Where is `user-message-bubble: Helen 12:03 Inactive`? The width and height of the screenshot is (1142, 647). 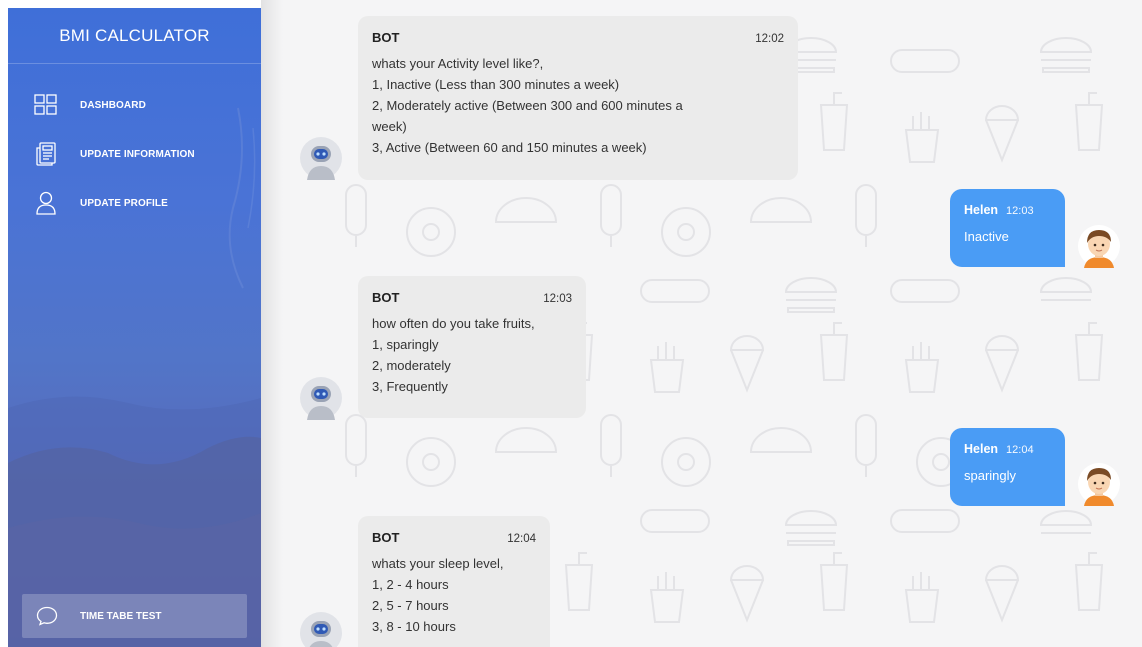
user-message-bubble: Helen 12:03 Inactive is located at coordinates (1007, 228).